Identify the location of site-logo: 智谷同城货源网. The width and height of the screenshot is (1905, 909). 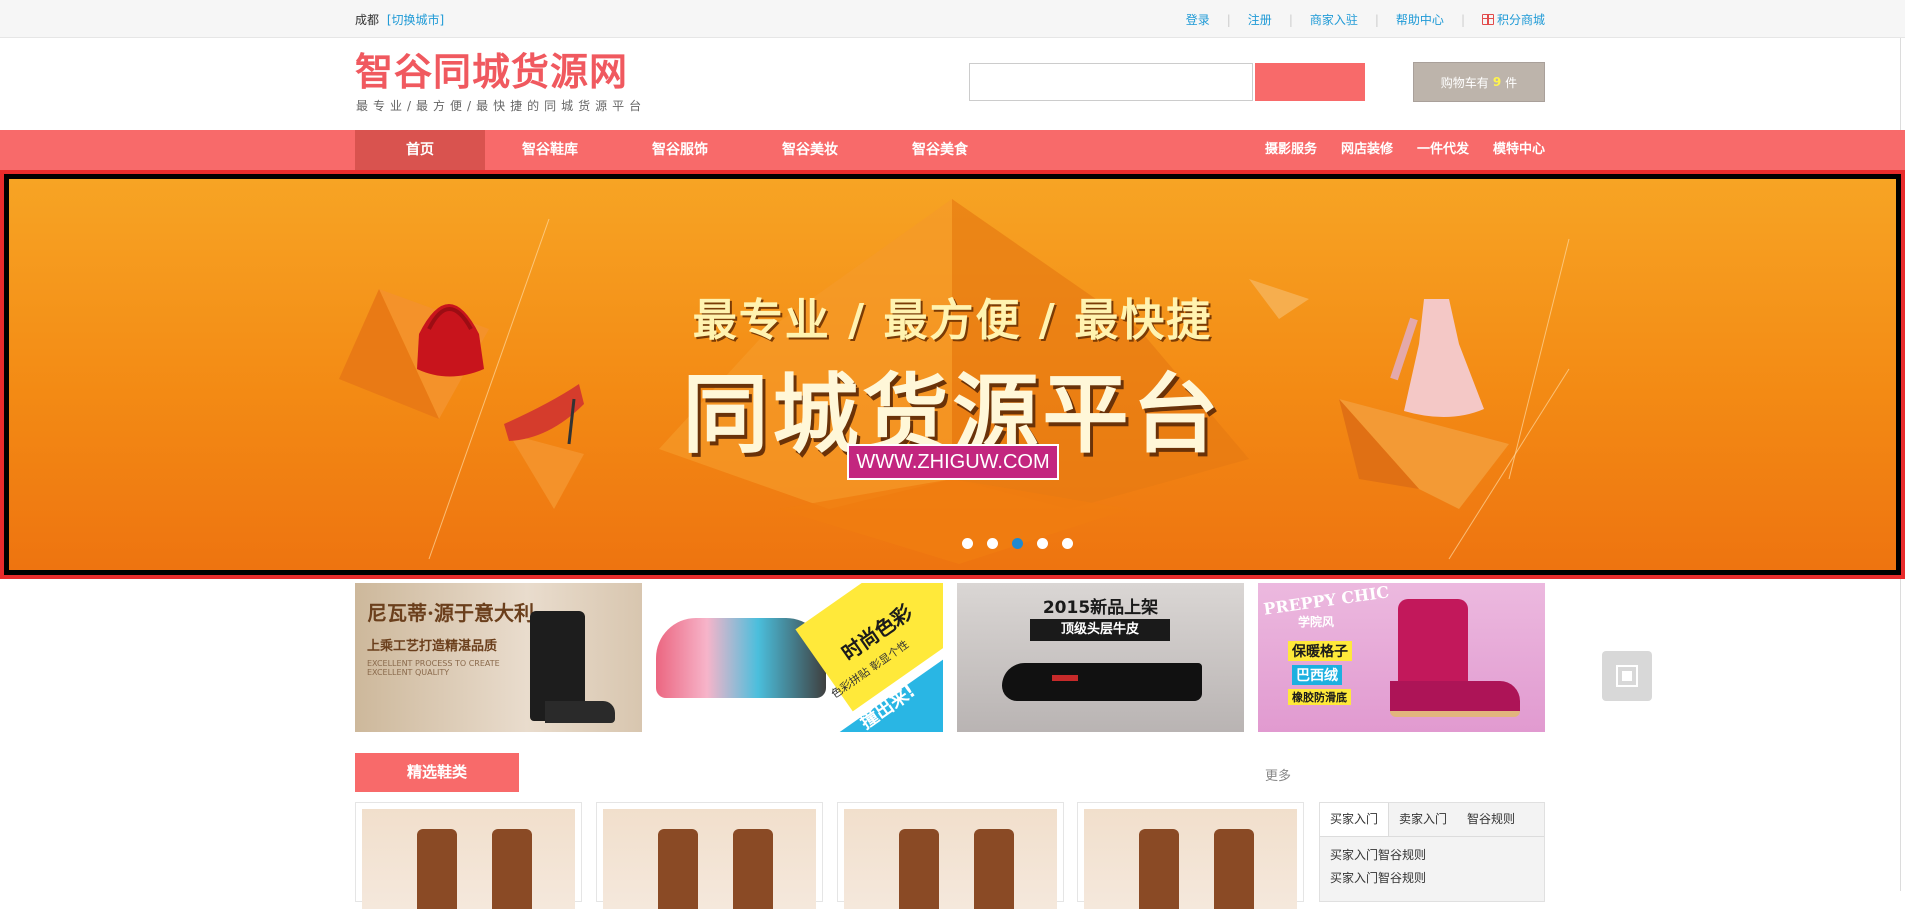
(491, 72).